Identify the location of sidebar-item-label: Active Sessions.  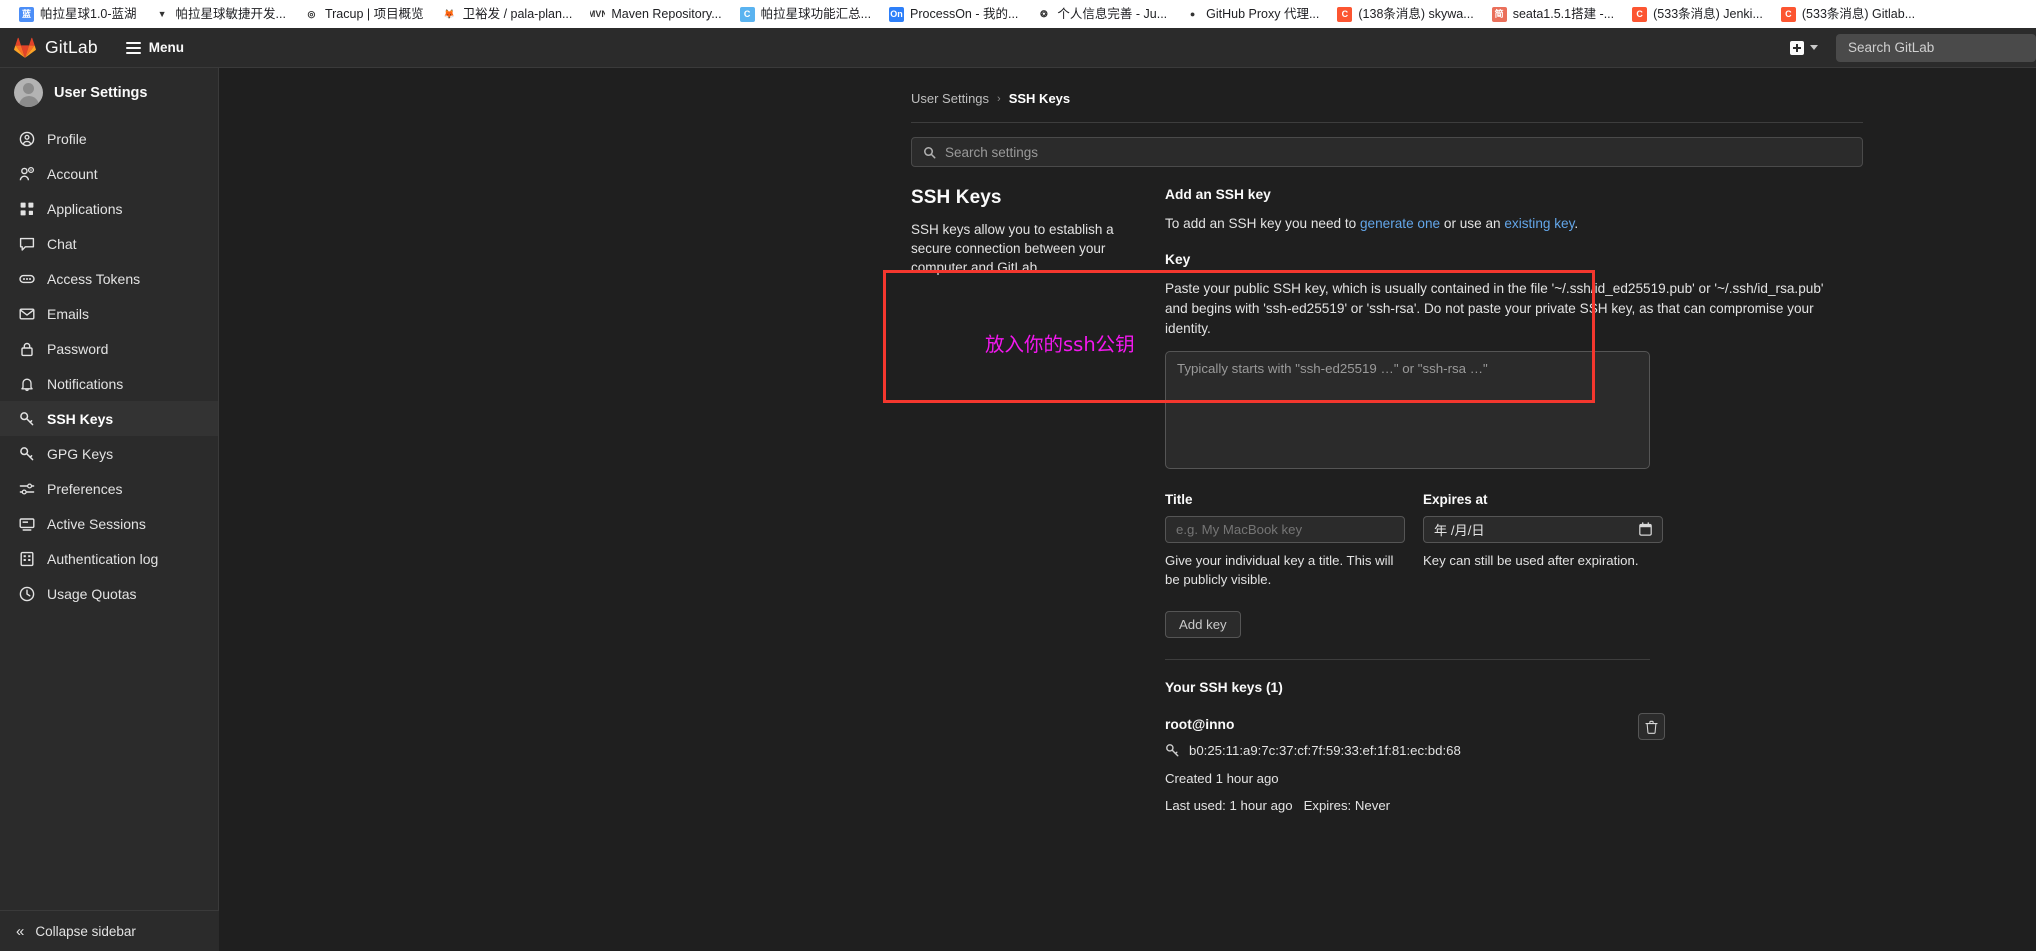
(96, 523).